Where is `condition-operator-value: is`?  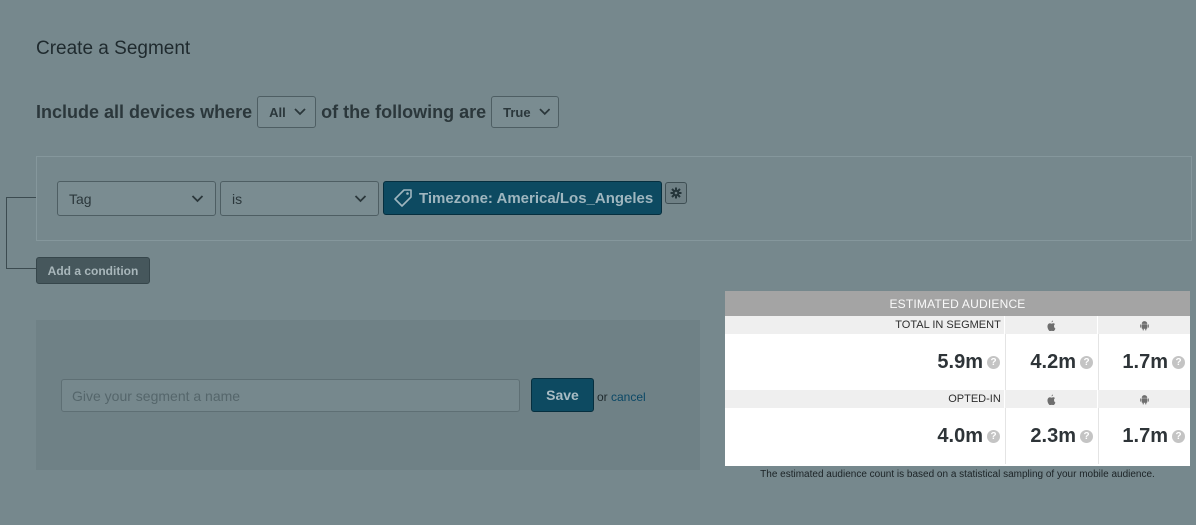
condition-operator-value: is is located at coordinates (237, 198).